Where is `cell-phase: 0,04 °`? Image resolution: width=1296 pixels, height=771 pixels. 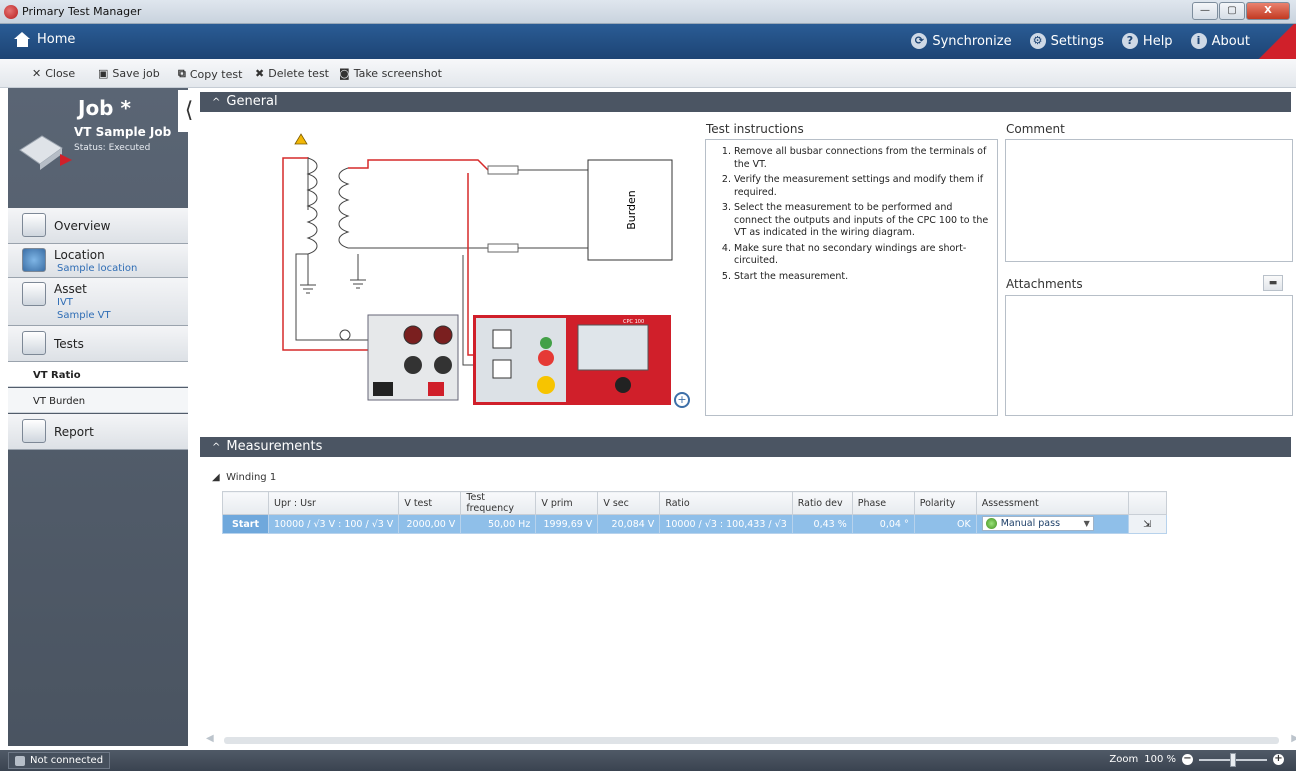 cell-phase: 0,04 ° is located at coordinates (883, 524).